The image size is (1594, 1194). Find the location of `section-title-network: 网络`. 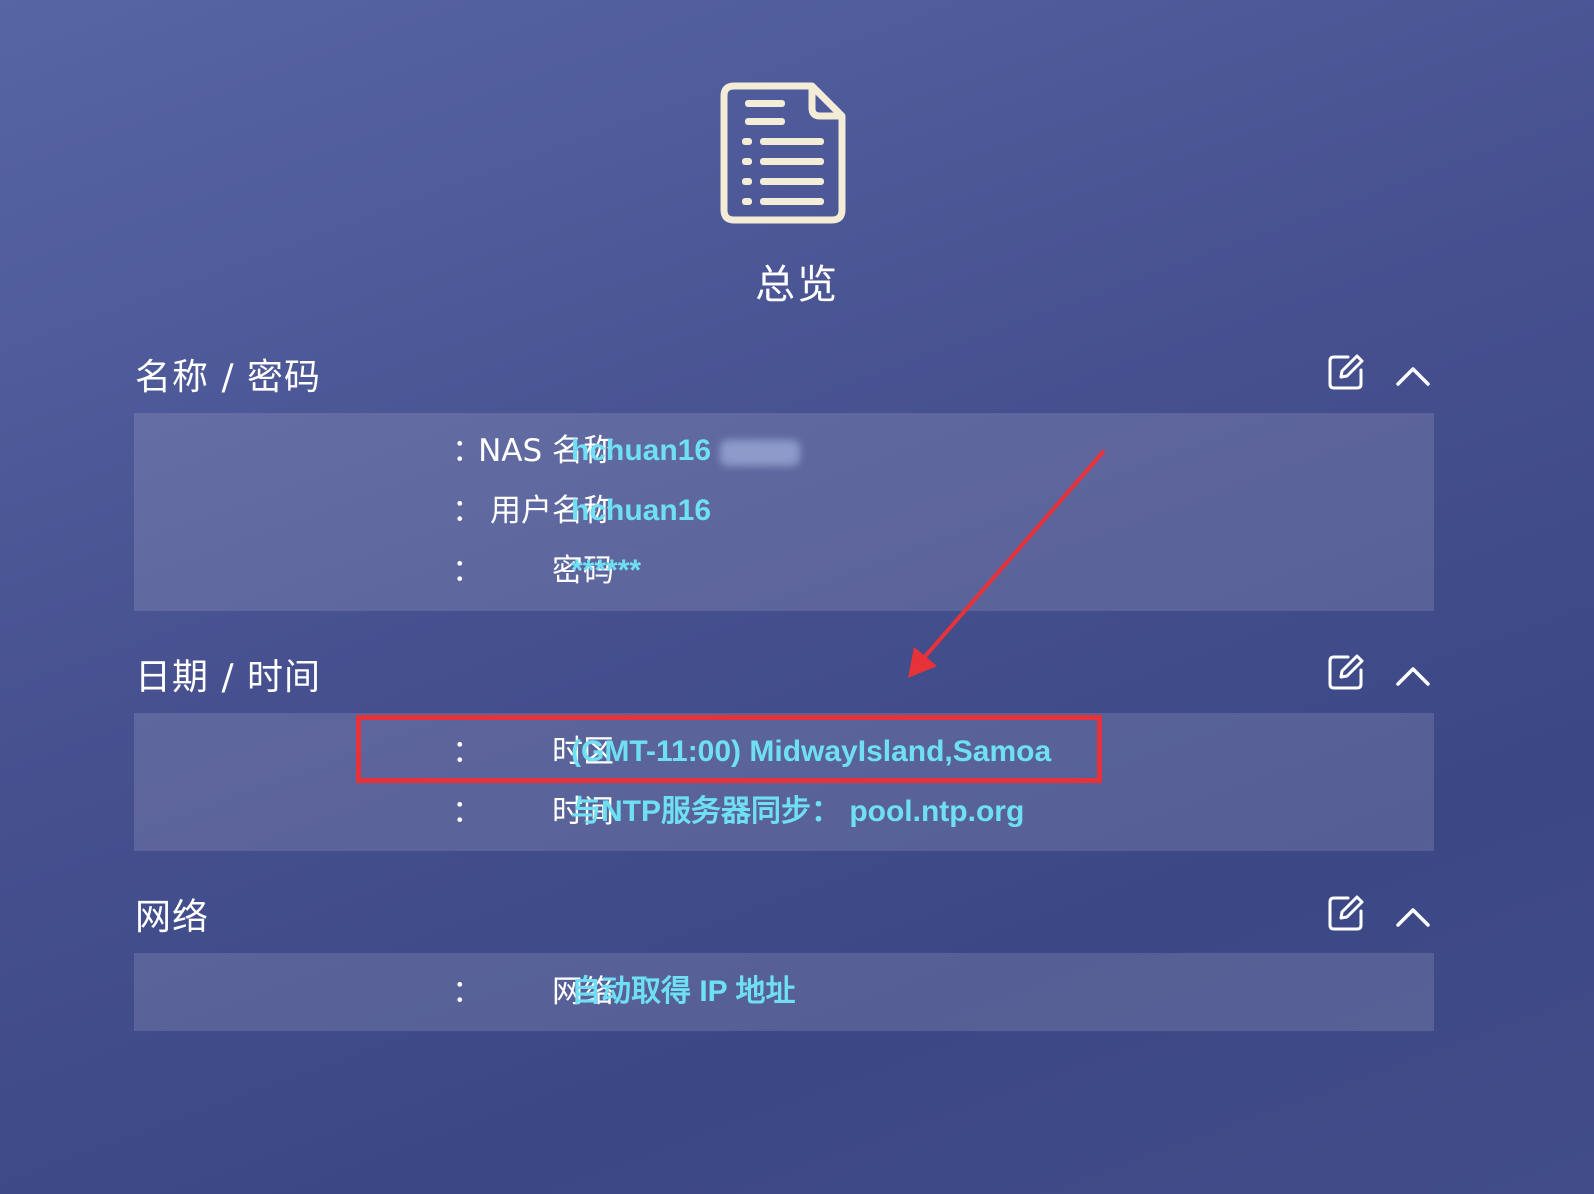

section-title-network: 网络 is located at coordinates (172, 917).